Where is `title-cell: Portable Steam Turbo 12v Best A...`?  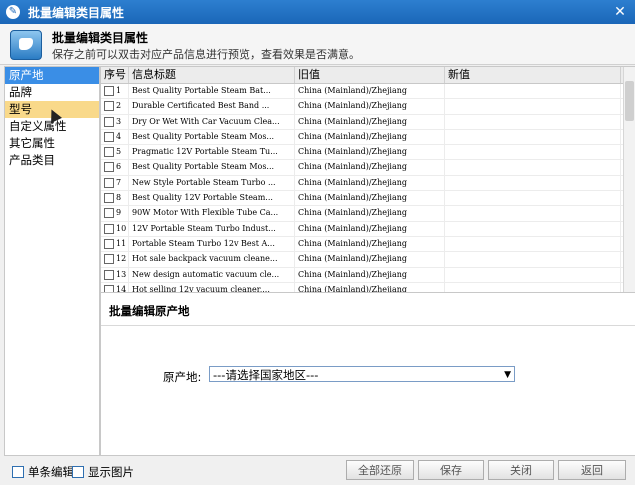
title-cell: Portable Steam Turbo 12v Best A... is located at coordinates (212, 244).